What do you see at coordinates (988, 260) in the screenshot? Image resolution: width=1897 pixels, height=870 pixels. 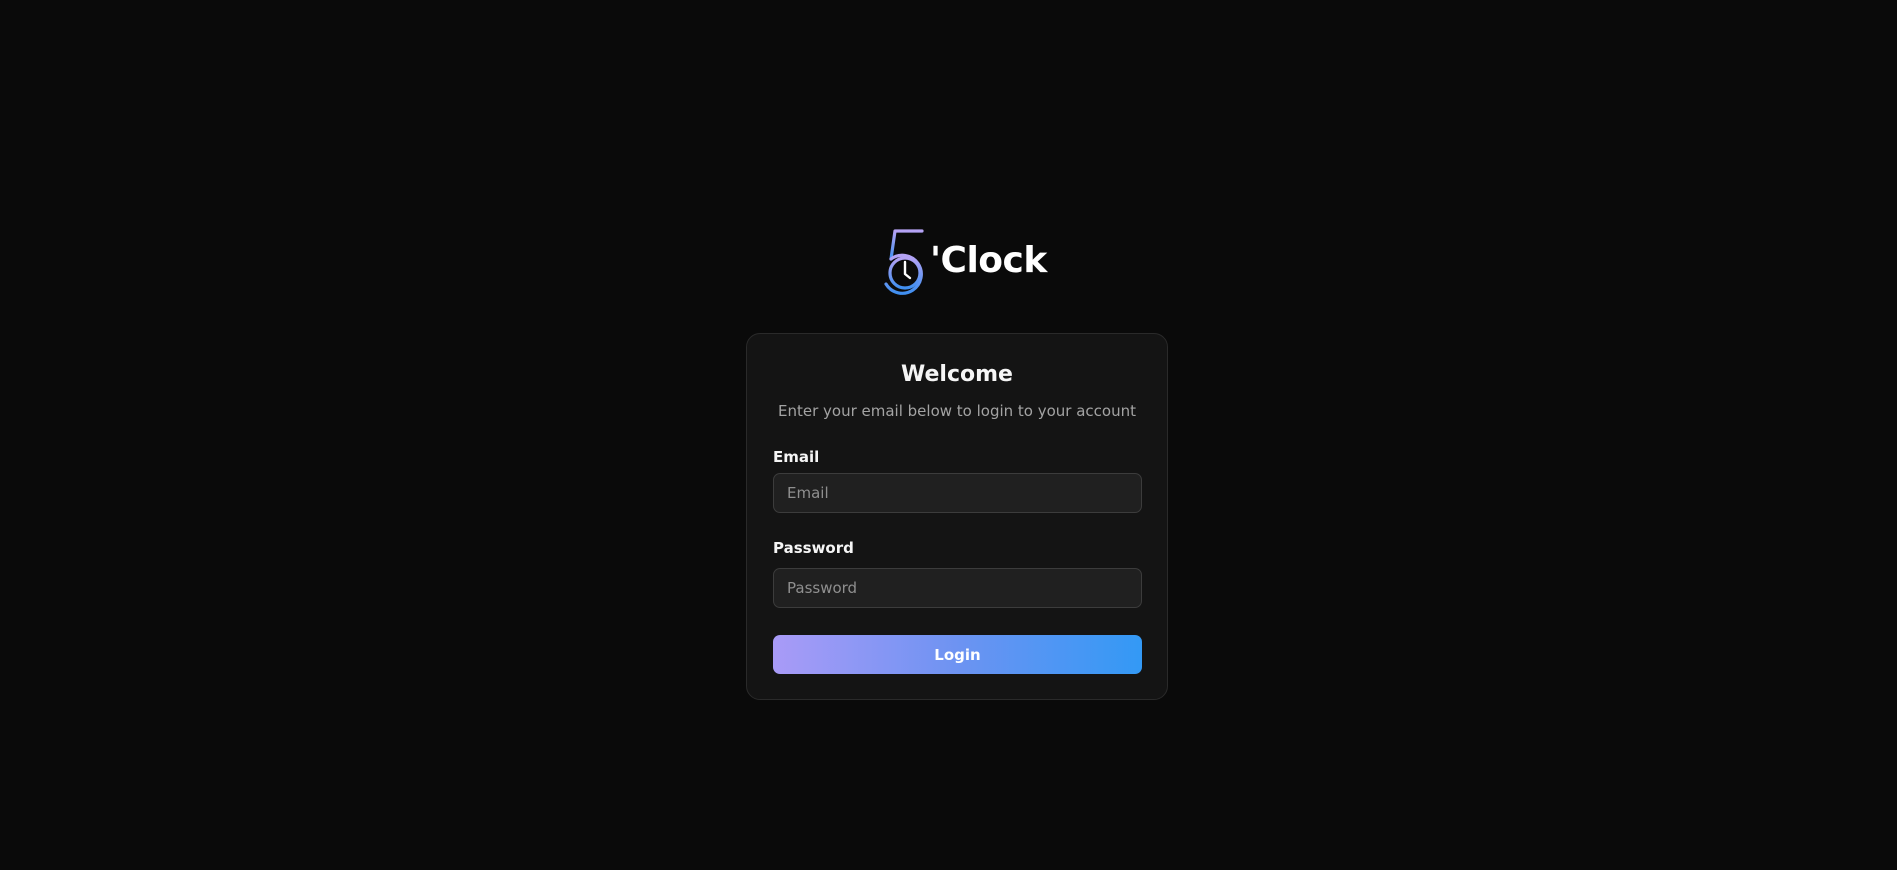 I see `brand-wordmark: 'Clock` at bounding box center [988, 260].